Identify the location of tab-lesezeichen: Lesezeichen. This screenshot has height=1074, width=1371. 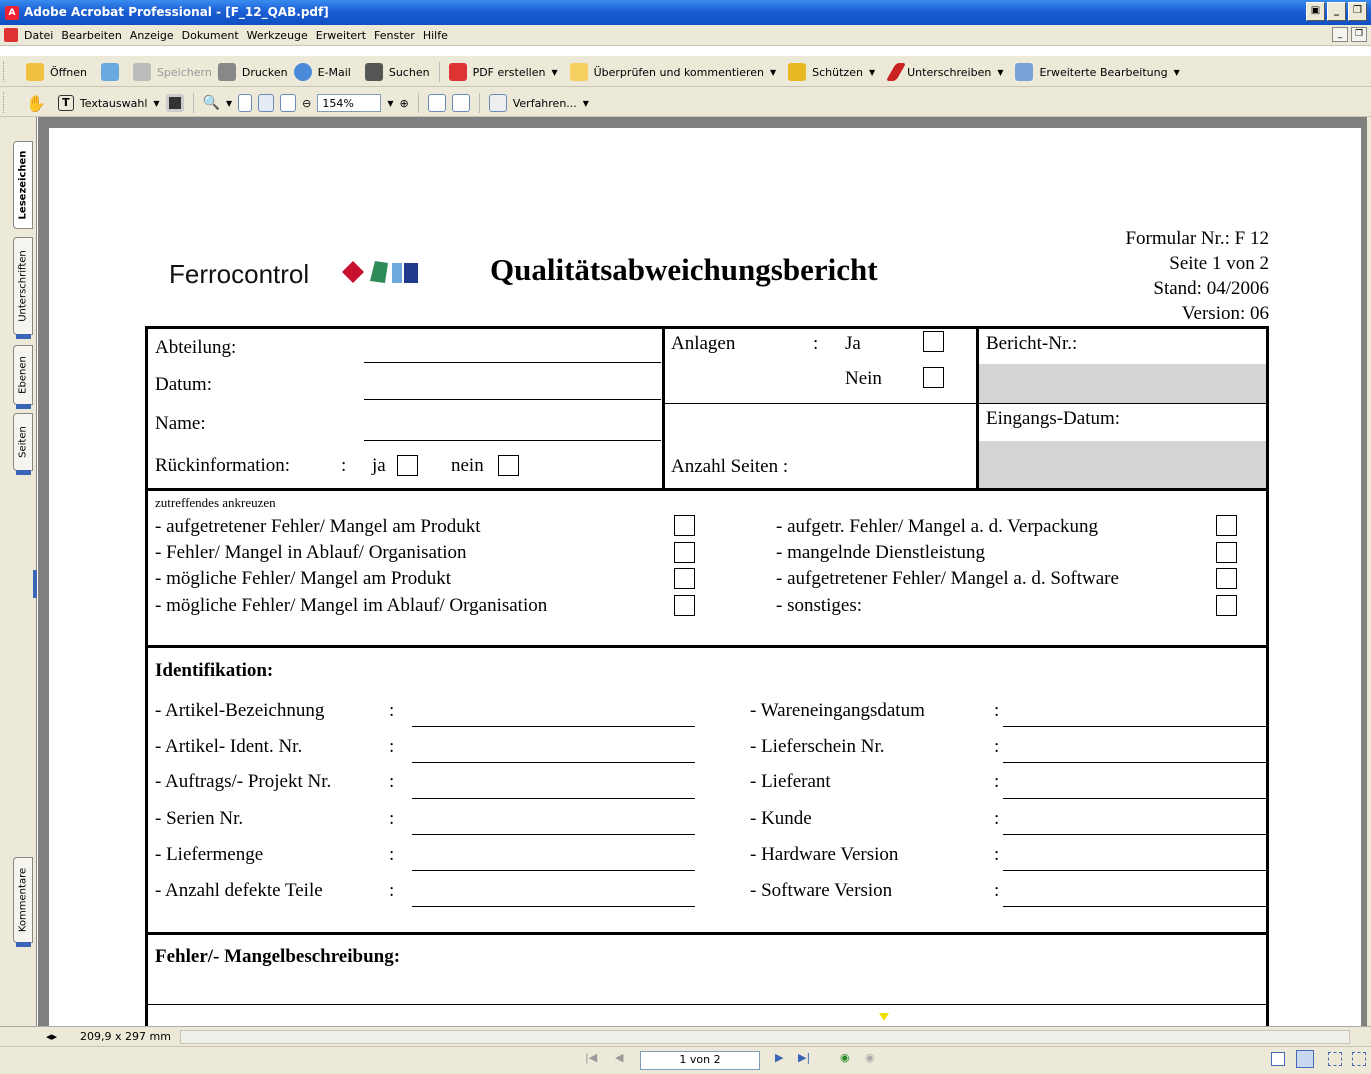
(23, 185).